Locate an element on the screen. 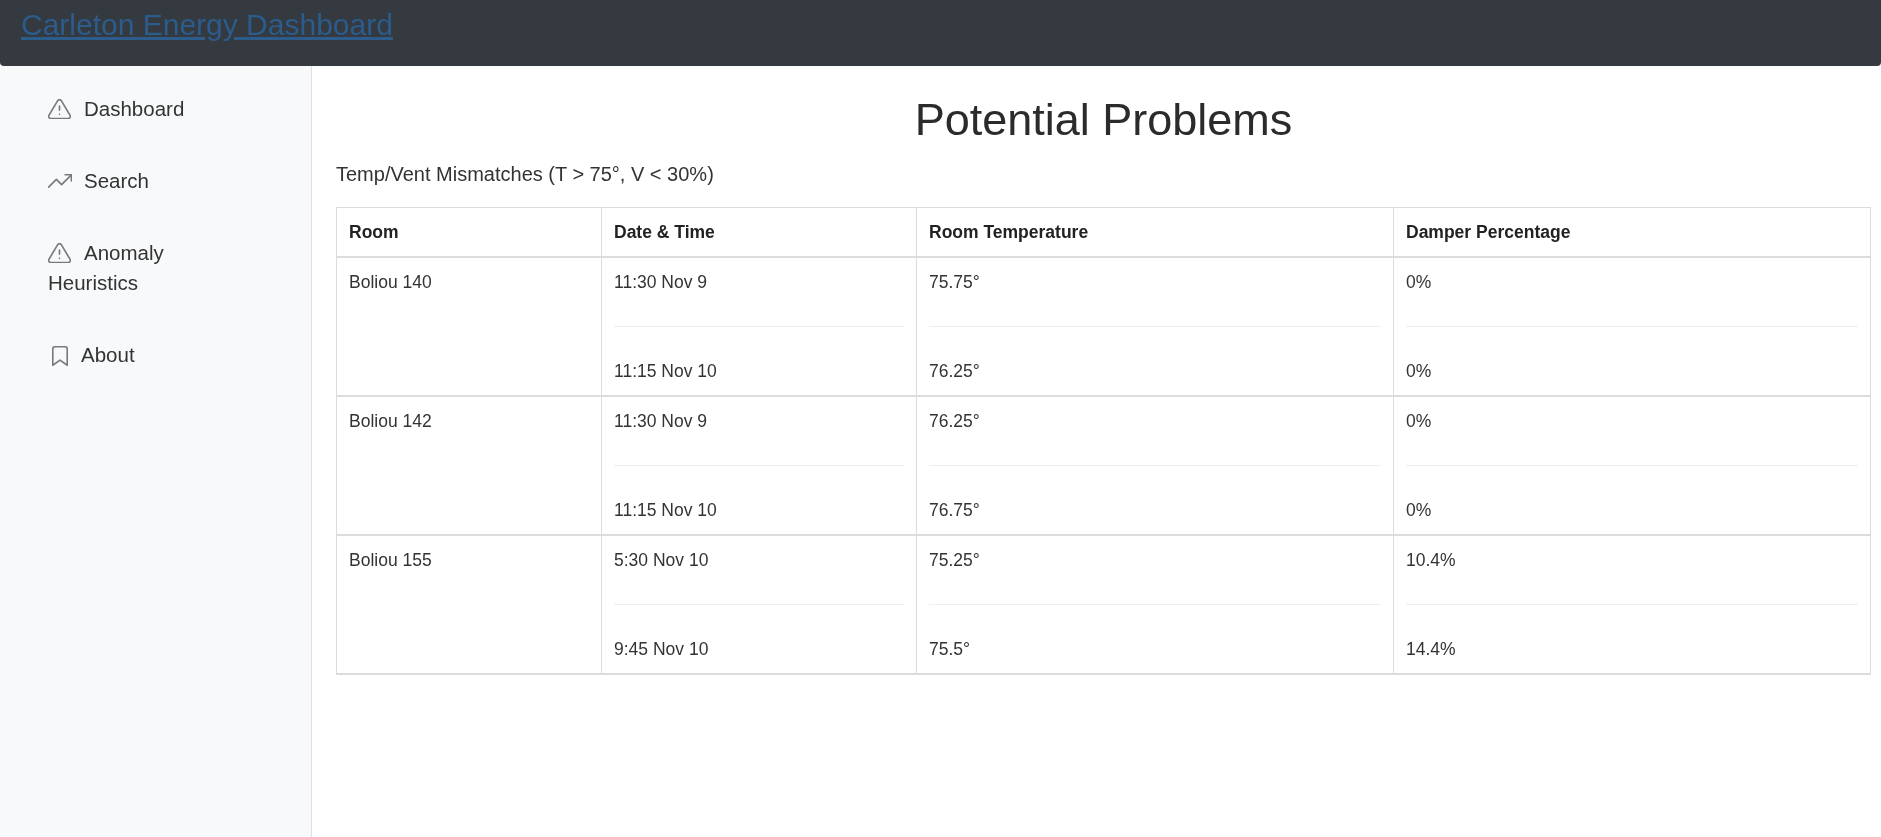  temperature-text: 76.75° is located at coordinates (954, 510).